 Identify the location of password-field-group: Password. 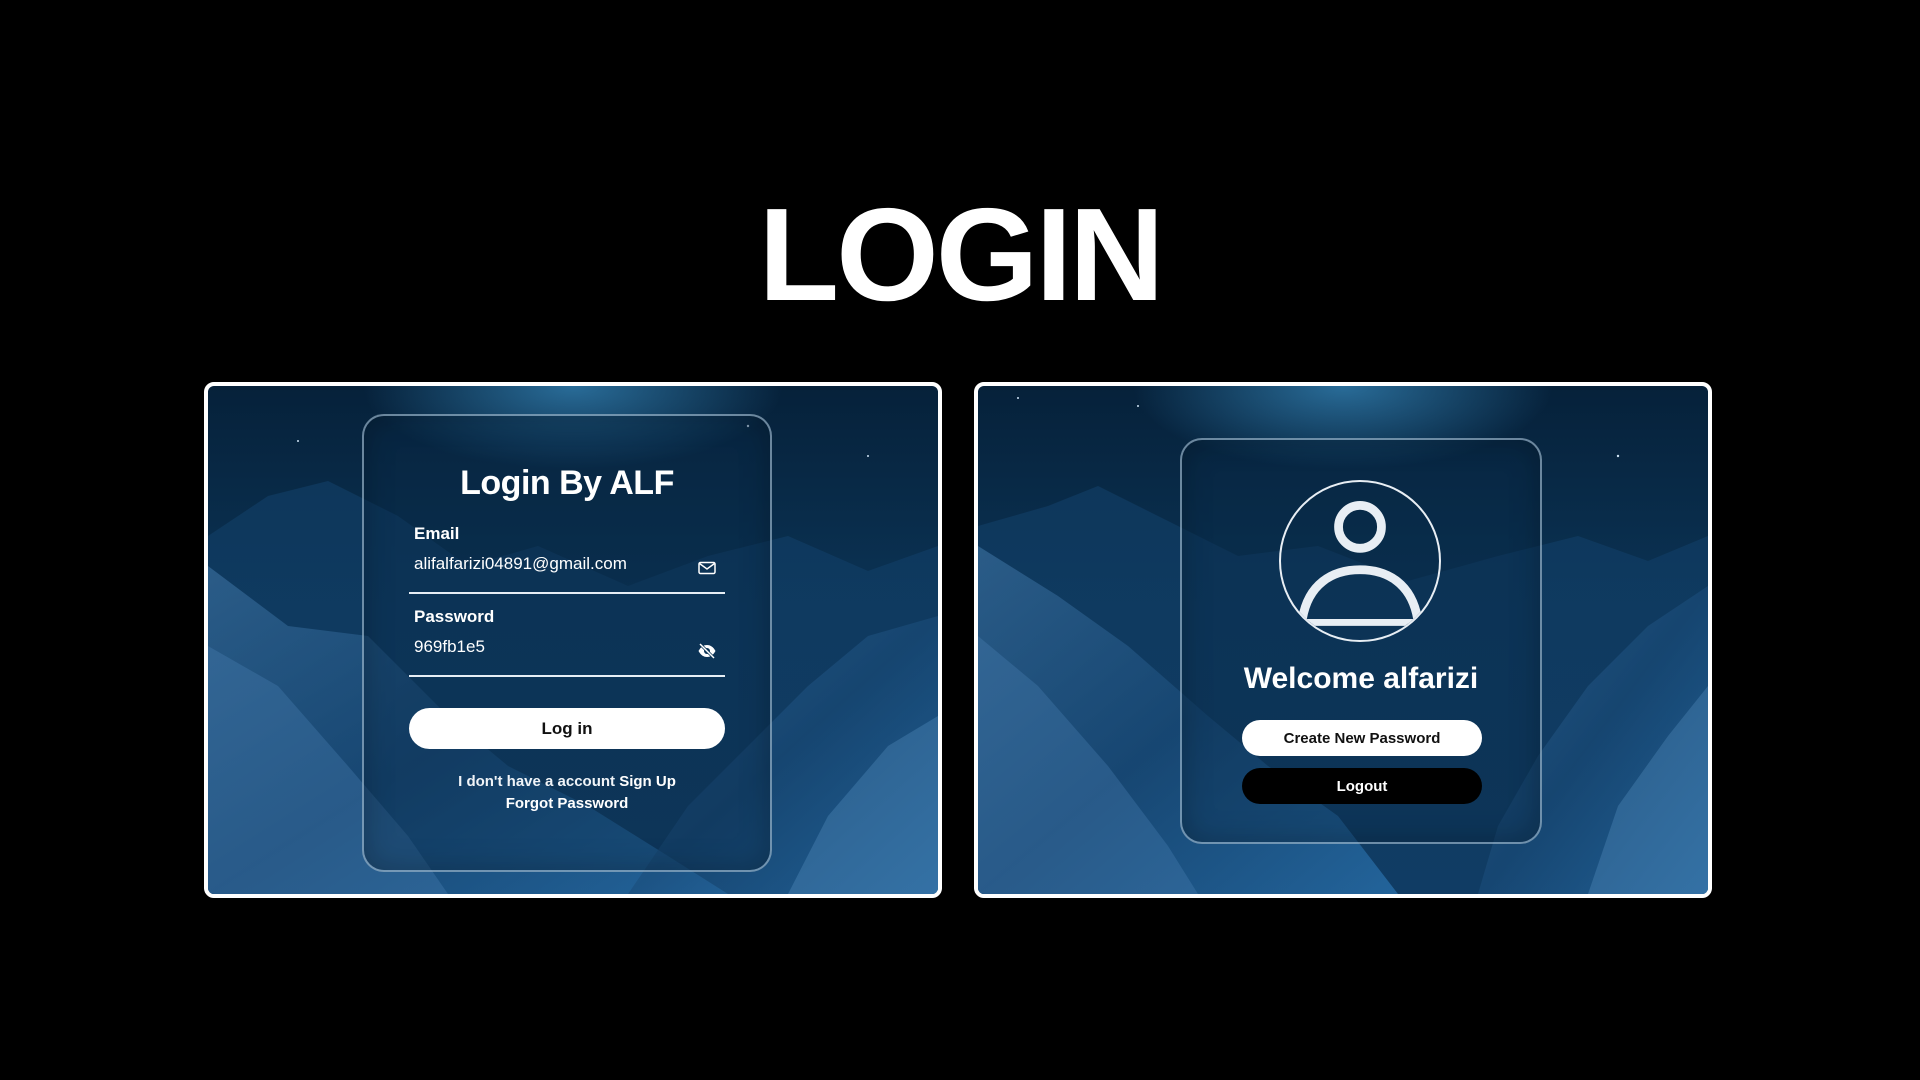
(567, 642).